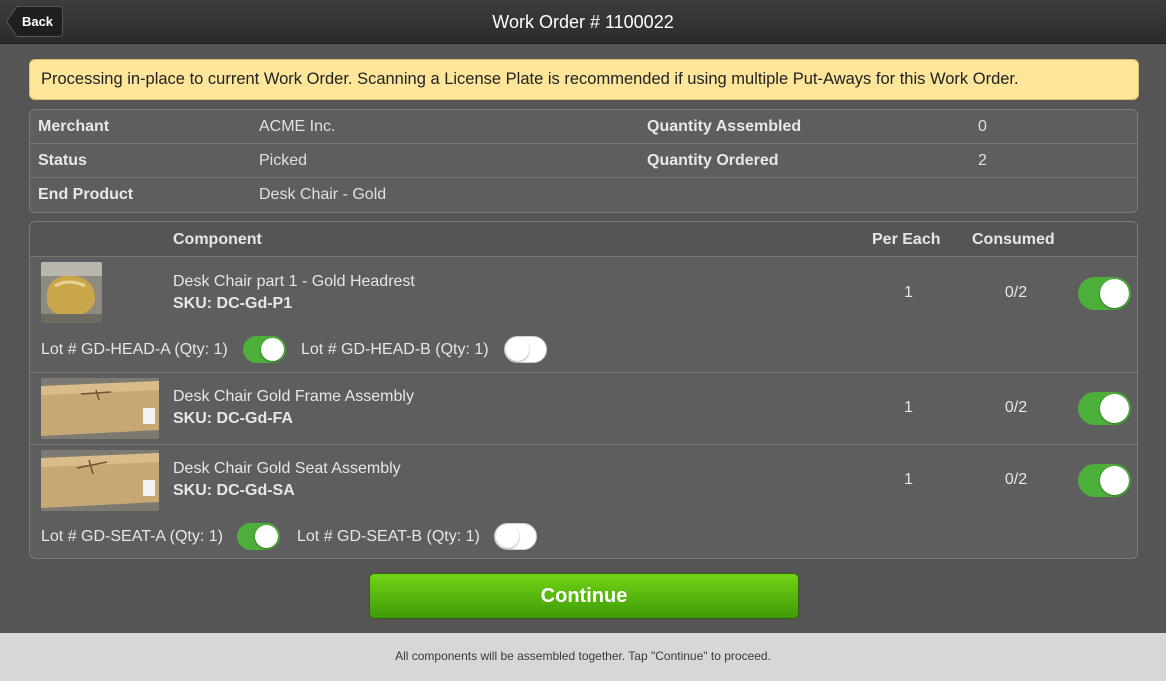 The image size is (1166, 681). What do you see at coordinates (713, 160) in the screenshot?
I see `qty-ordered-label: Quantity Ordered` at bounding box center [713, 160].